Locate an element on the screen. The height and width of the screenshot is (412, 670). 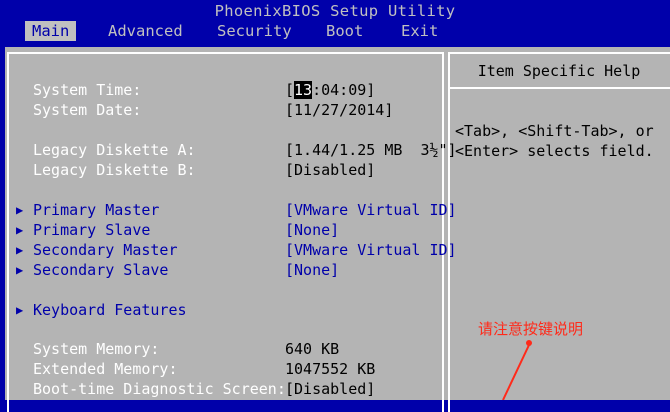
annotation-arrow-line is located at coordinates (516, 372).